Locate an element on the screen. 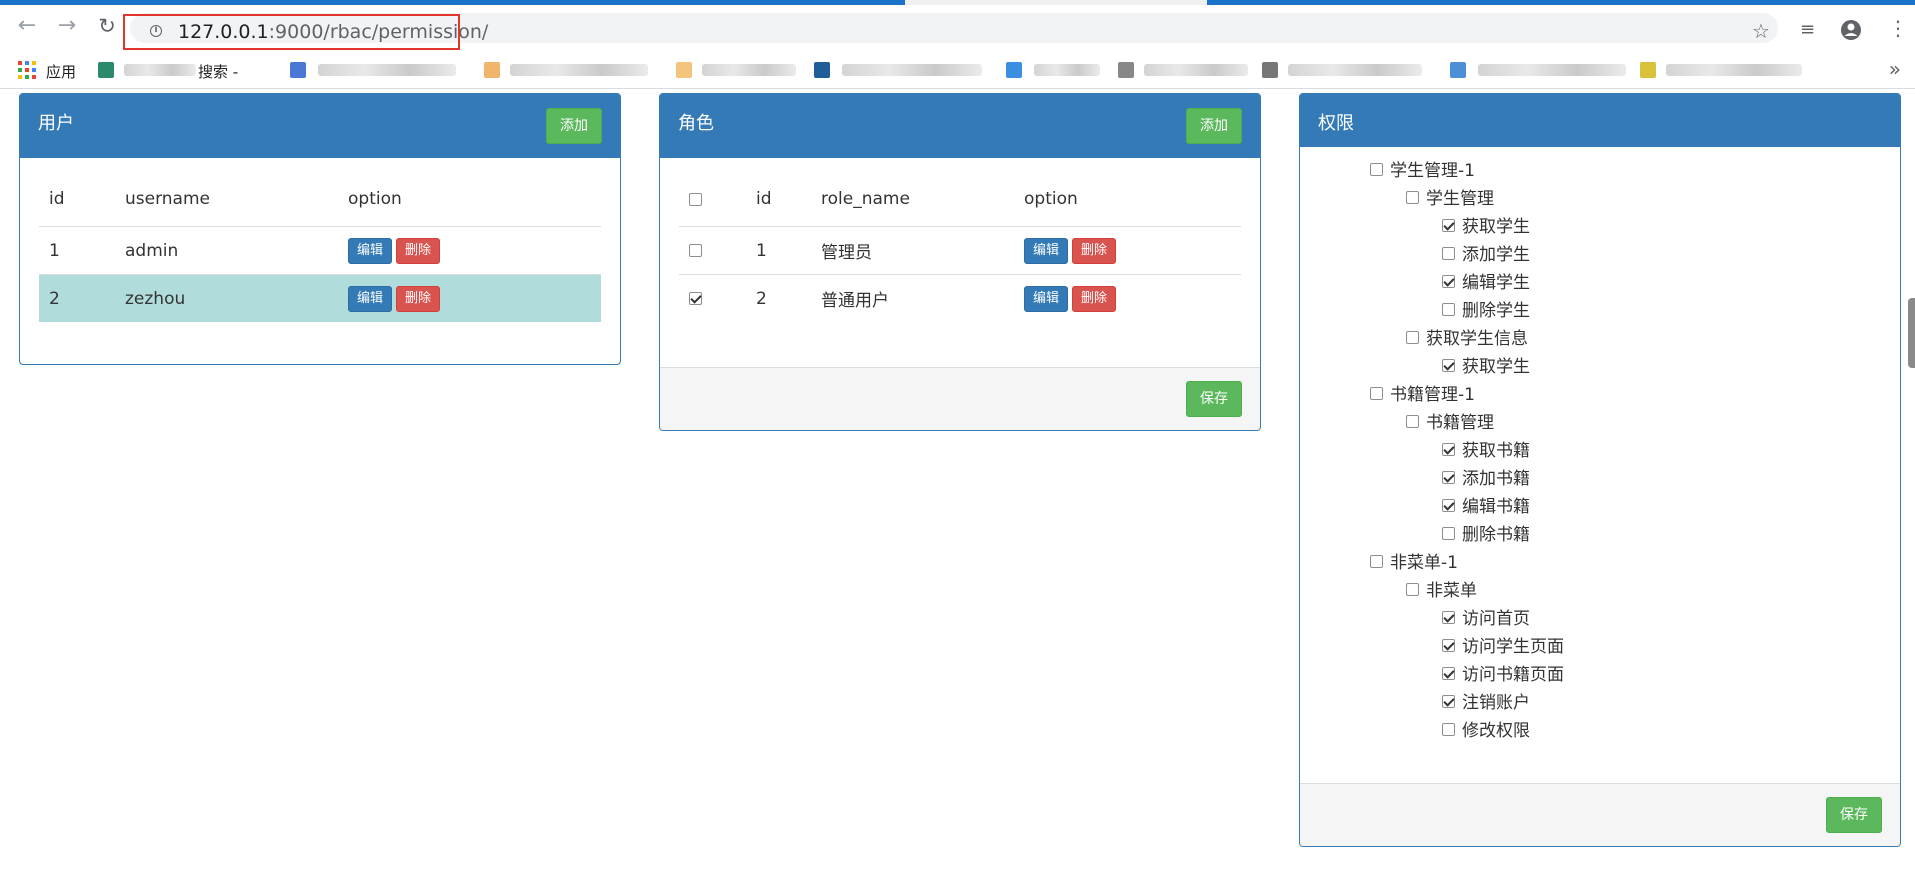 This screenshot has height=881, width=1915. select-all-checkbox is located at coordinates (695, 199).